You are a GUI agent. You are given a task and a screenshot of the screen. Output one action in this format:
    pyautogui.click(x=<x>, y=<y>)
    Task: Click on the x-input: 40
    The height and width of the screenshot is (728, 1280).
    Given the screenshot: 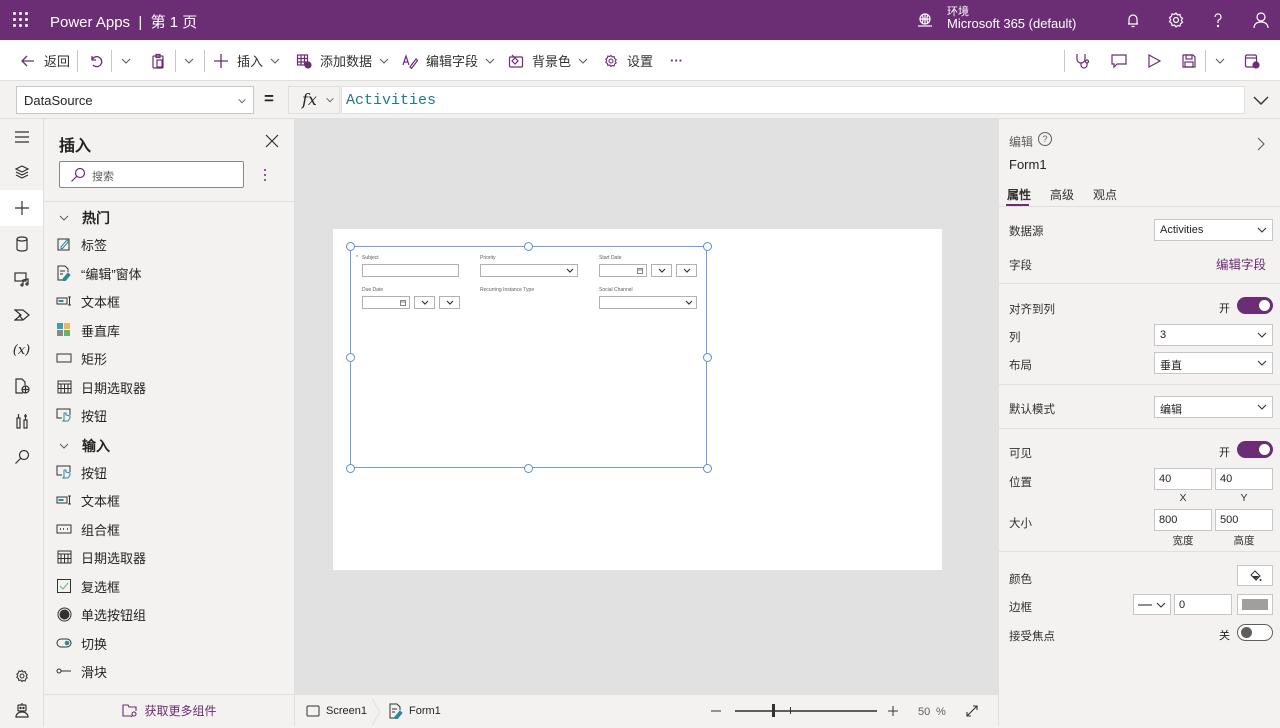 What is the action you would take?
    pyautogui.click(x=1183, y=479)
    